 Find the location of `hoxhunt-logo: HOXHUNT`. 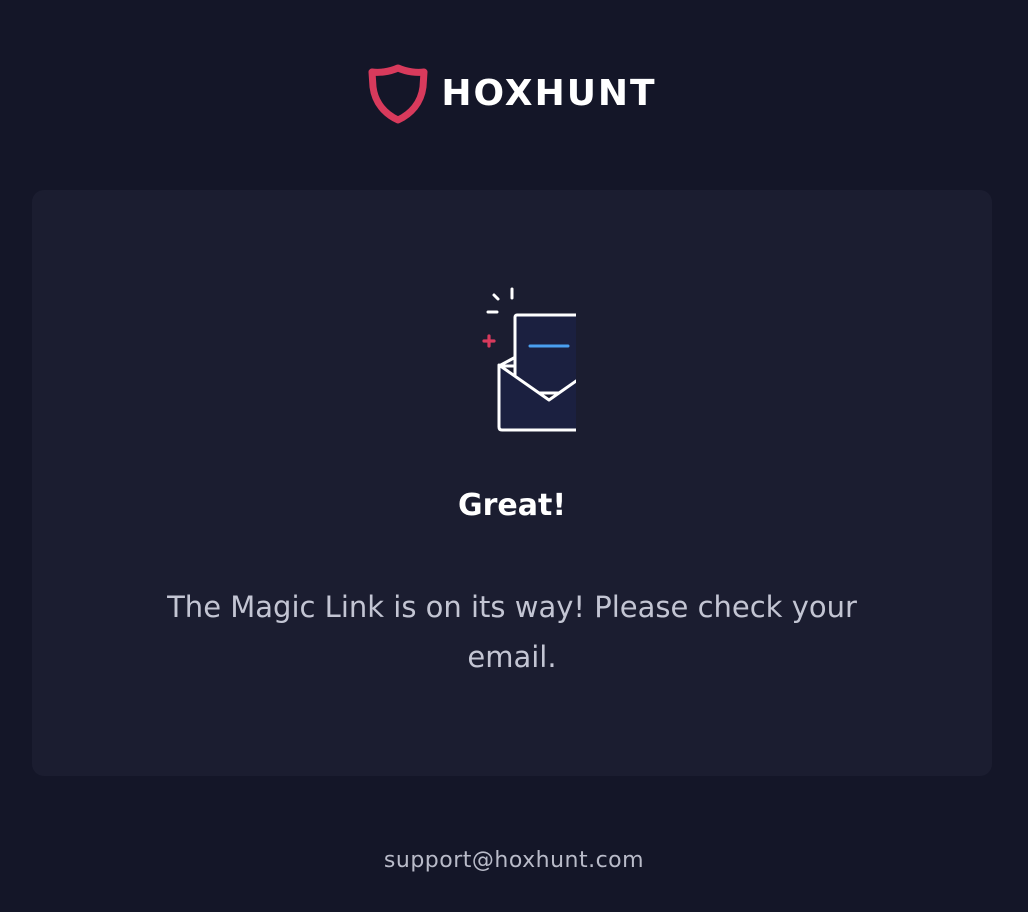

hoxhunt-logo: HOXHUNT is located at coordinates (511, 94).